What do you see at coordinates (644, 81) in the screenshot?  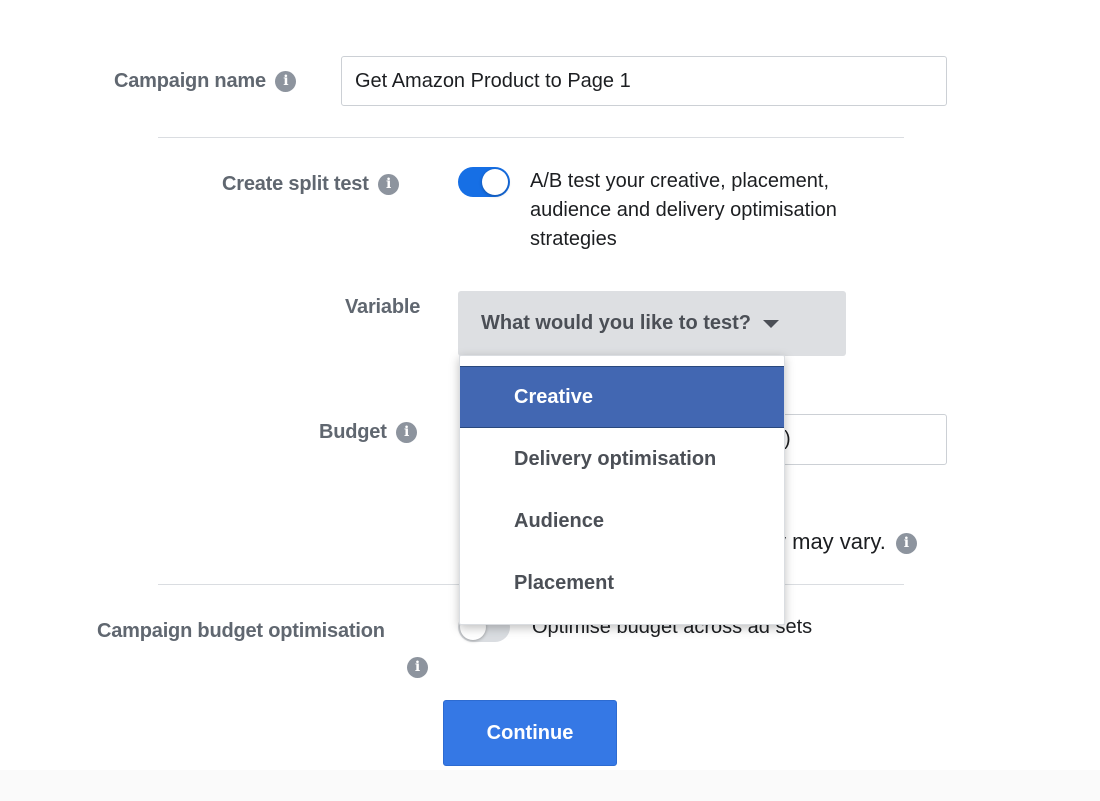 I see `campaign-name-input: Get Amazon Product to Page 1` at bounding box center [644, 81].